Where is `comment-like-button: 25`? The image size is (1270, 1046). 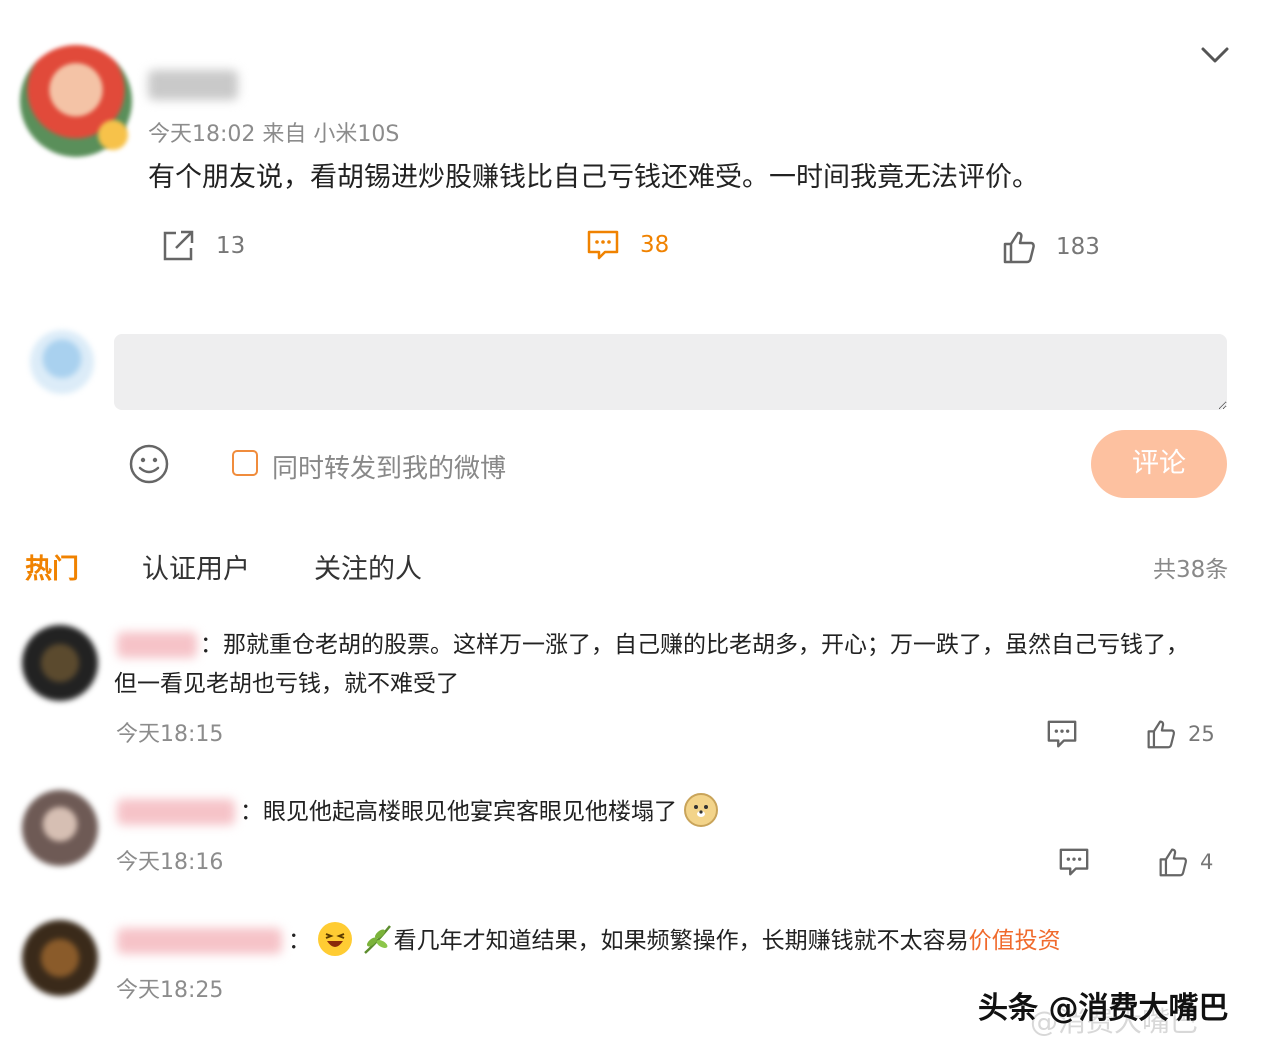
comment-like-button: 25 is located at coordinates (1180, 734).